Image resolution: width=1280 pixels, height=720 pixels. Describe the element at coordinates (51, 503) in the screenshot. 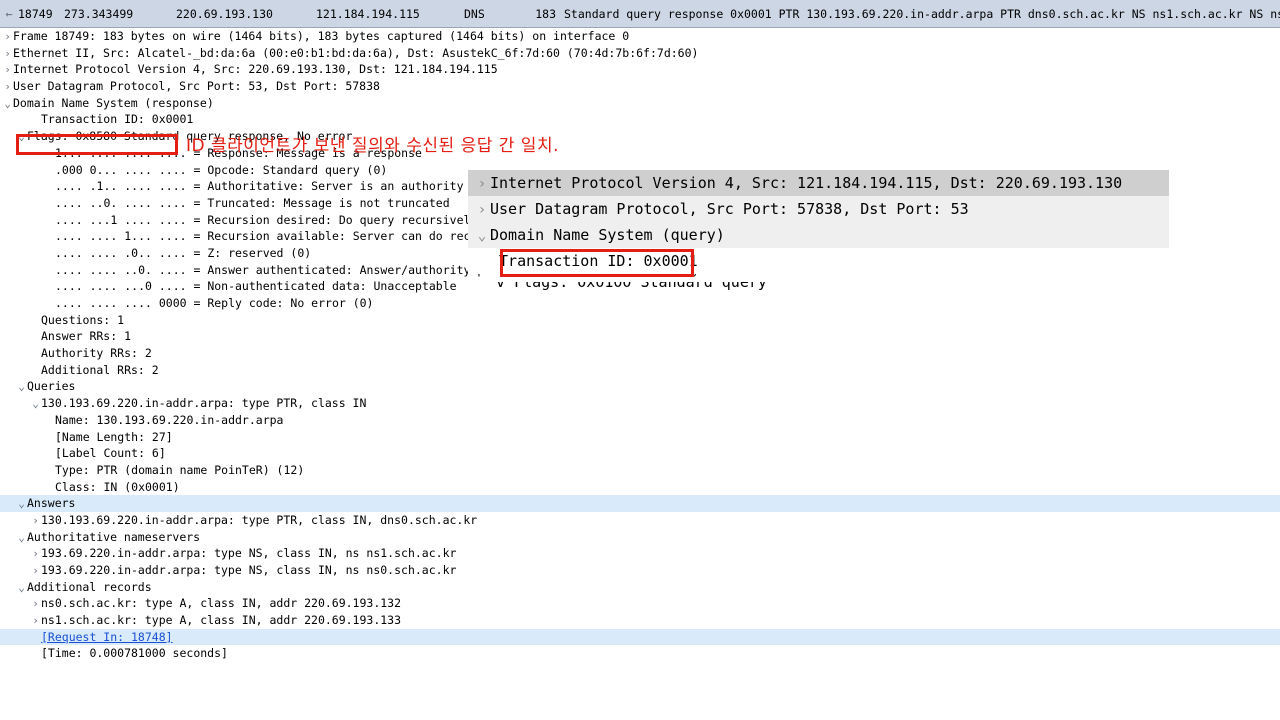

I see `tree-row-label: Answers` at that location.